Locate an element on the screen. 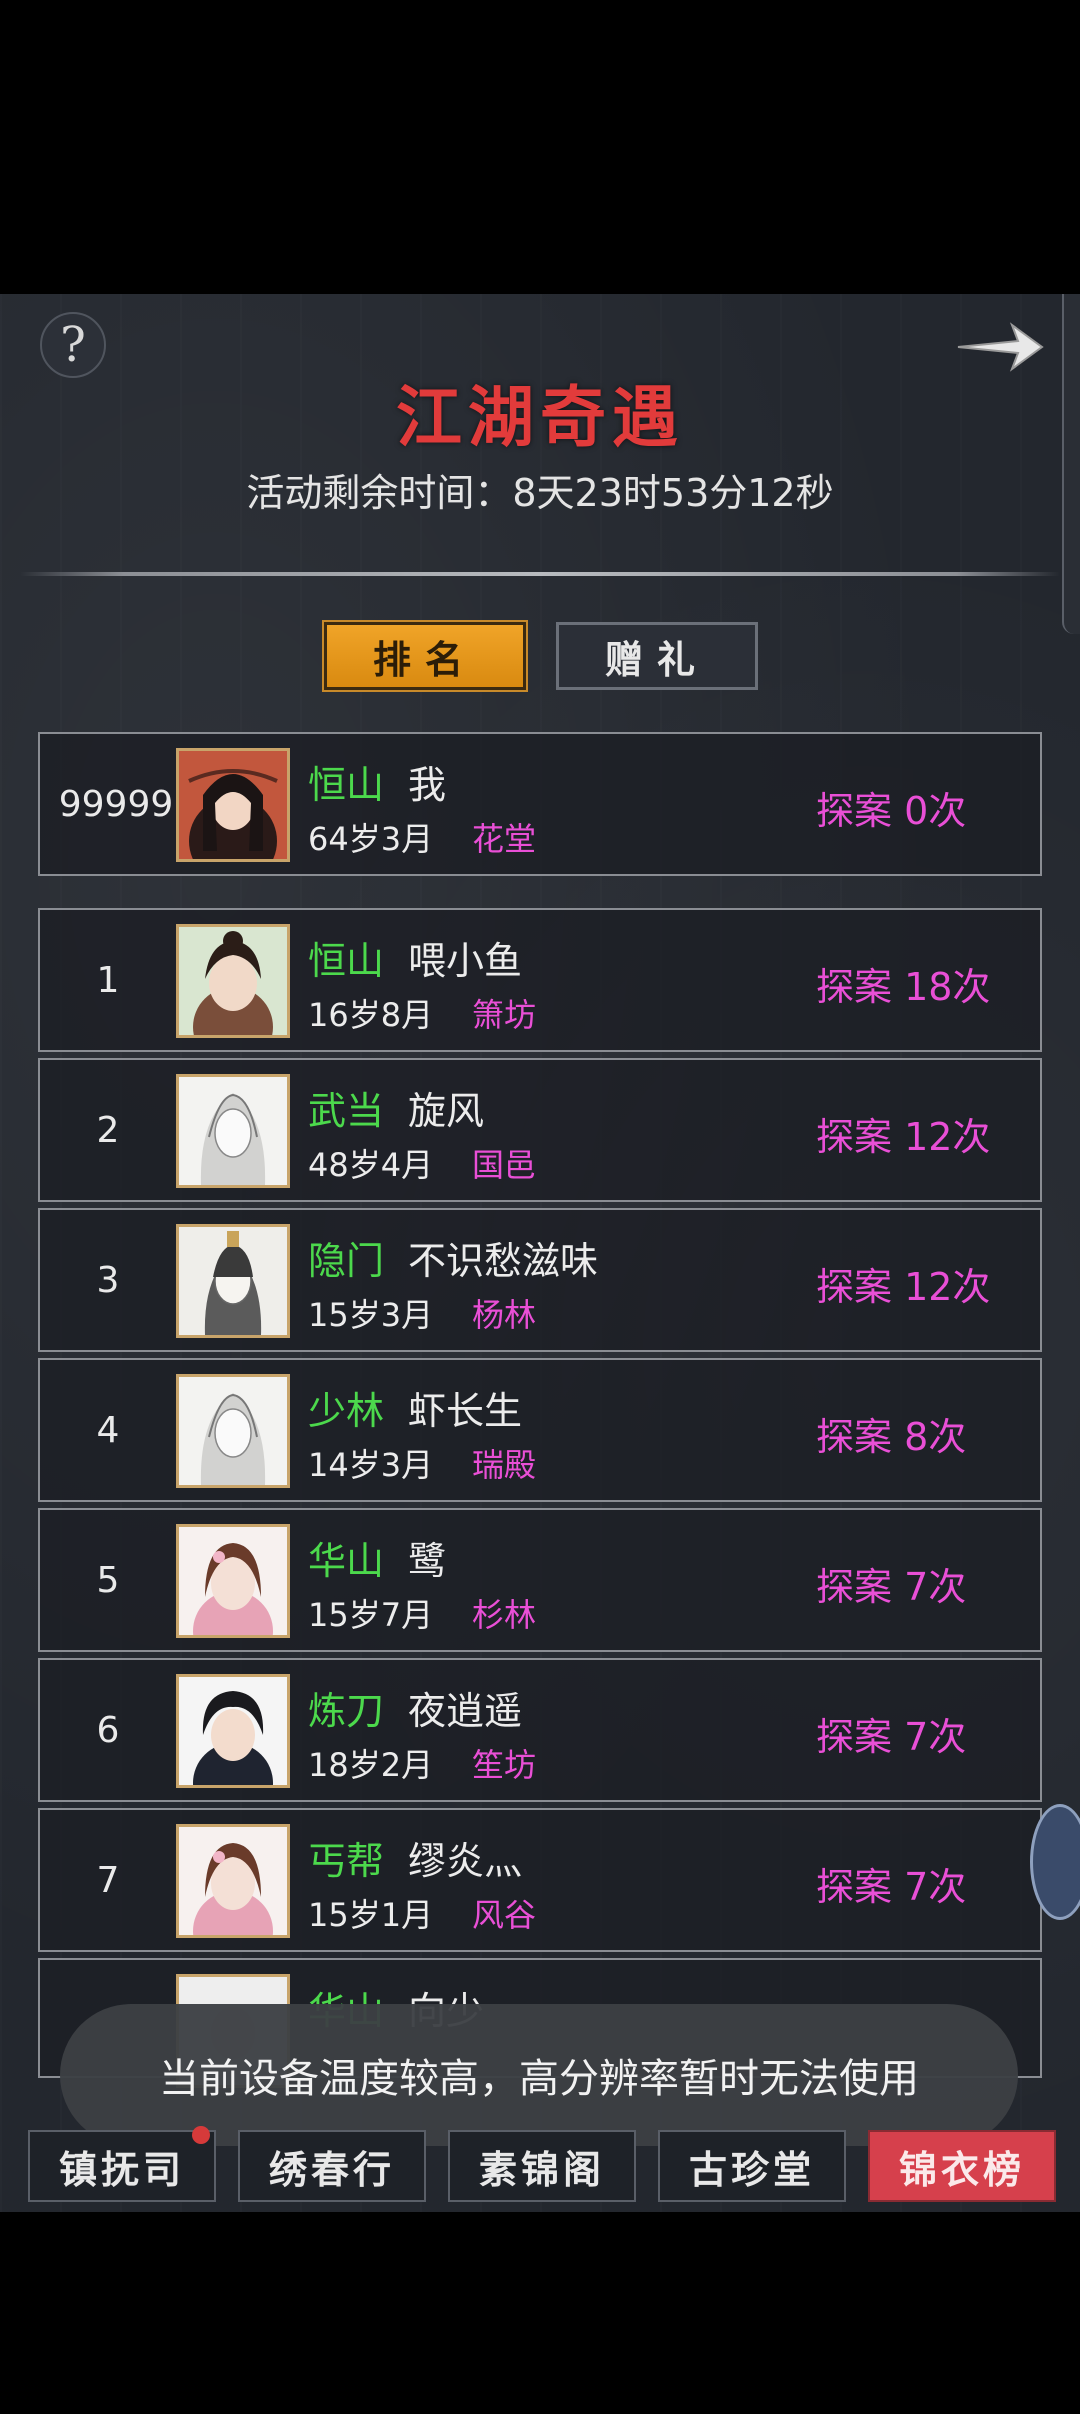 This screenshot has height=2414, width=1080. rank-row: 4 少林 虾长生 14岁3月 瑞殿 探案 8次 is located at coordinates (540, 1430).